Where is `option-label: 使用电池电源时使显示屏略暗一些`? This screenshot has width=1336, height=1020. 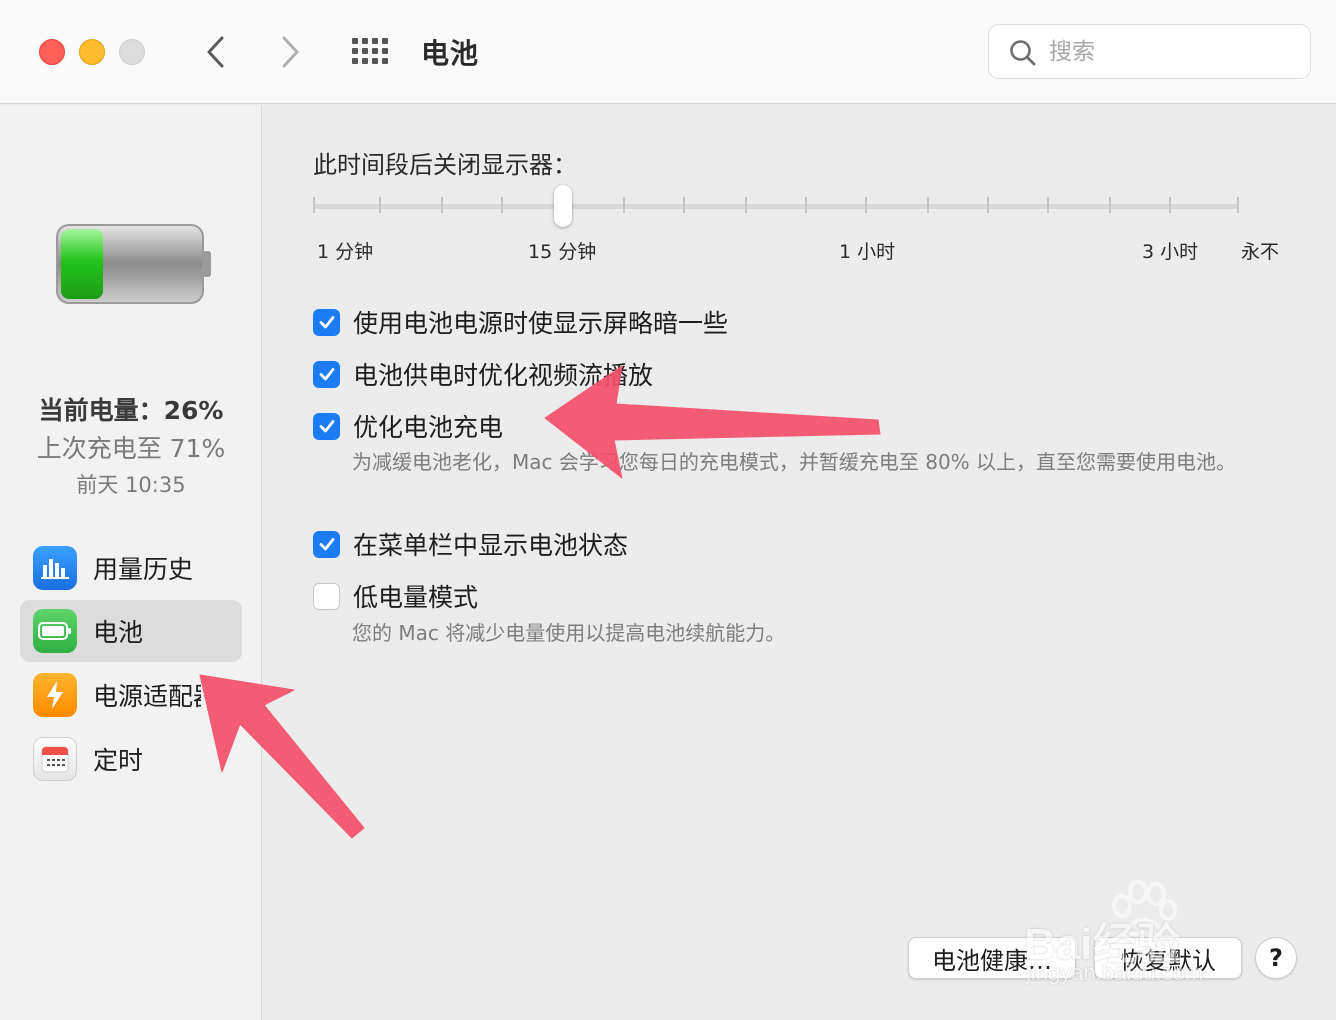 option-label: 使用电池电源时使显示屏略暗一些 is located at coordinates (541, 323).